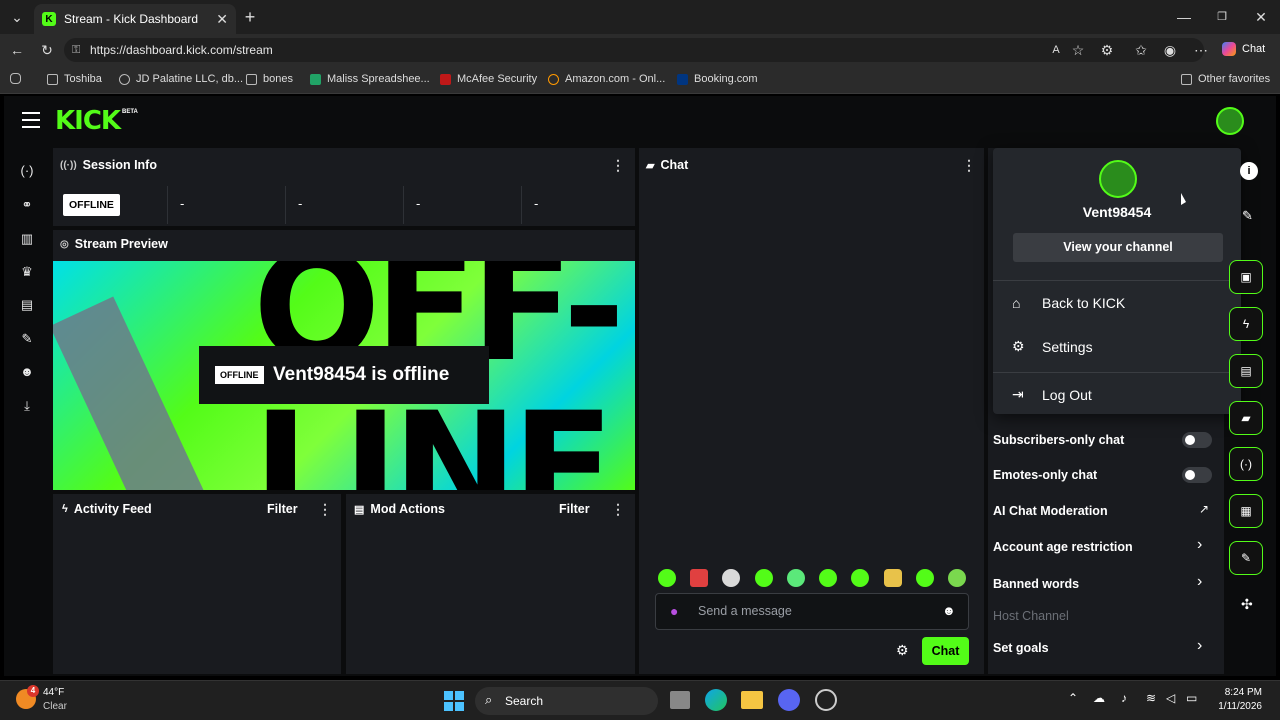  I want to click on address-bar: ⚿ https://dashboard.kick.com/stream, so click(634, 50).